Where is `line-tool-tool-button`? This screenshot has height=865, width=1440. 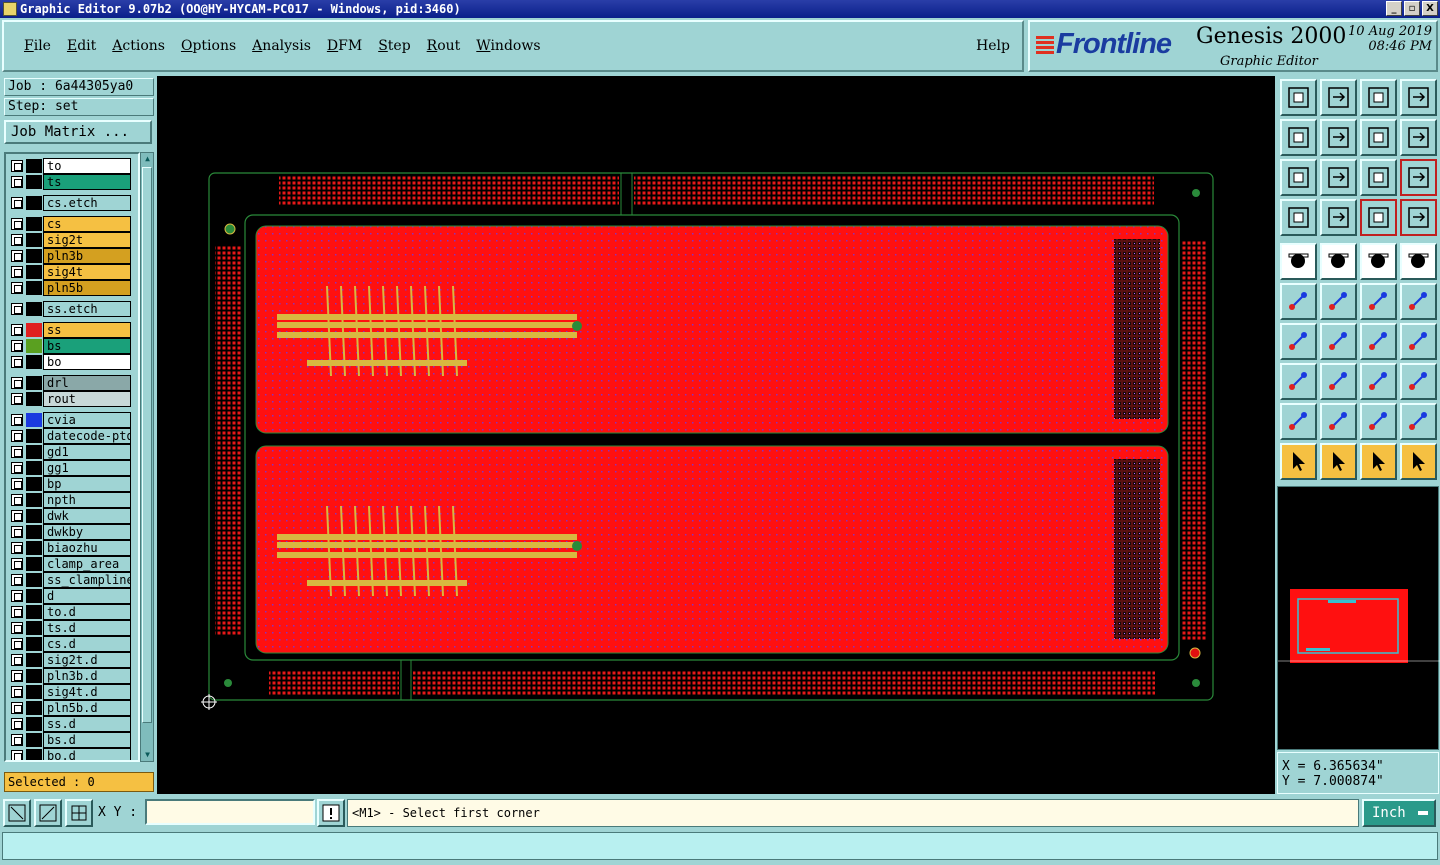 line-tool-tool-button is located at coordinates (1338, 341).